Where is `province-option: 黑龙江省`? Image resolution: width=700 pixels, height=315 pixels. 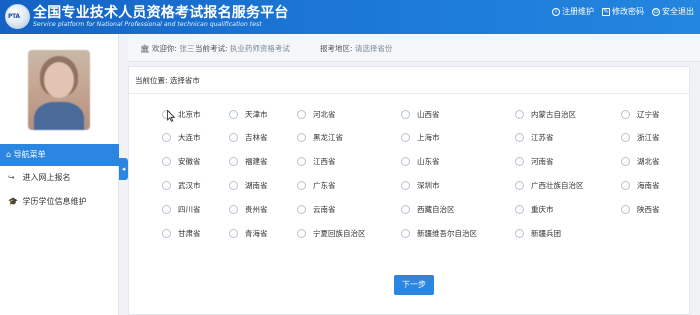
province-option: 黑龙江省 is located at coordinates (320, 137).